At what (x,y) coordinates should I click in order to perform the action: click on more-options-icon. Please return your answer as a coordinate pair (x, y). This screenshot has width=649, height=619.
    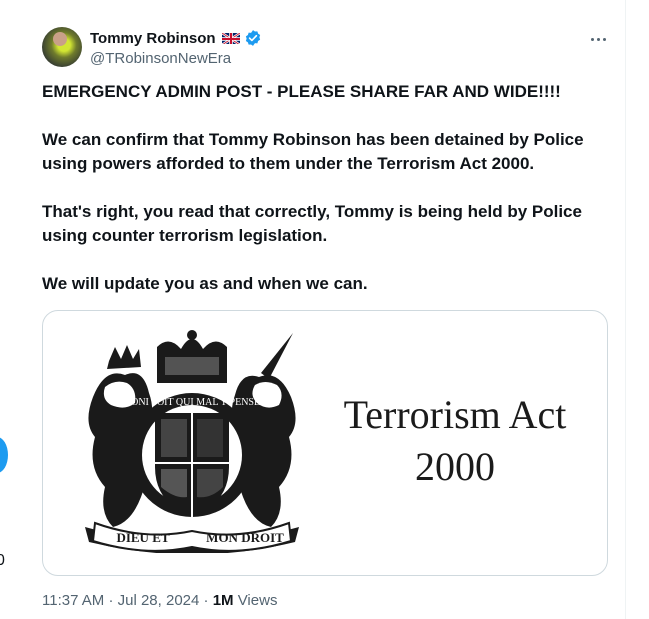
    Looking at the image, I should click on (598, 39).